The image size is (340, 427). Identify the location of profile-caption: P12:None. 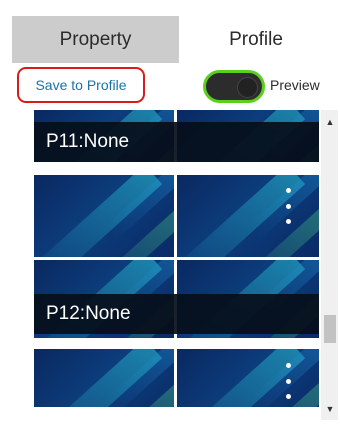
(176, 314).